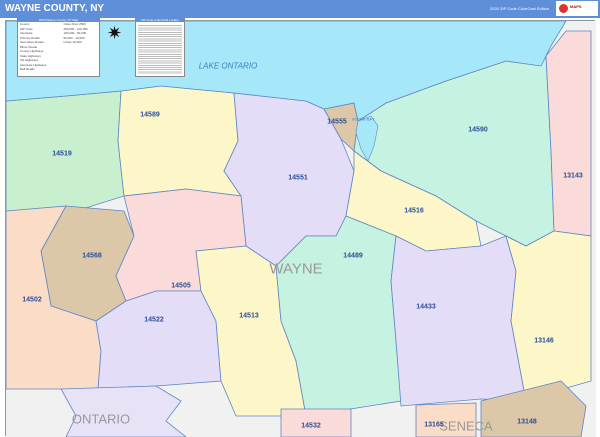  Describe the element at coordinates (526, 422) in the screenshot. I see `zip-label: 13148` at that location.